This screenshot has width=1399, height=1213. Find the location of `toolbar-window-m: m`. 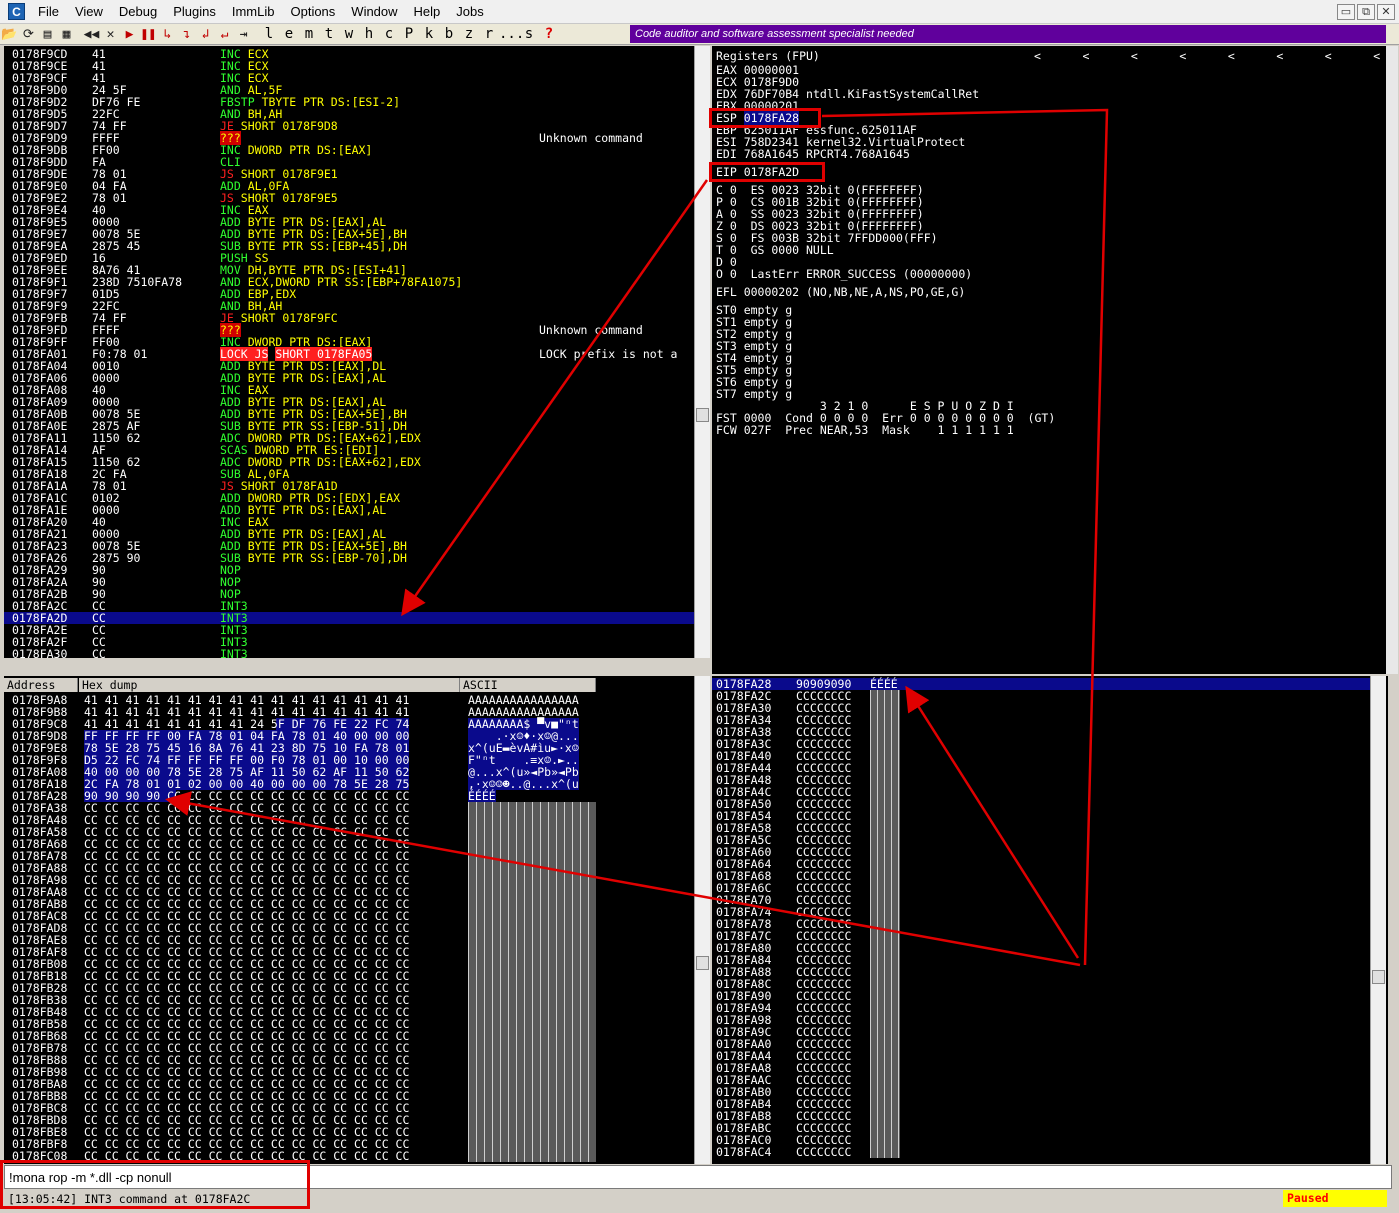

toolbar-window-m: m is located at coordinates (309, 34).